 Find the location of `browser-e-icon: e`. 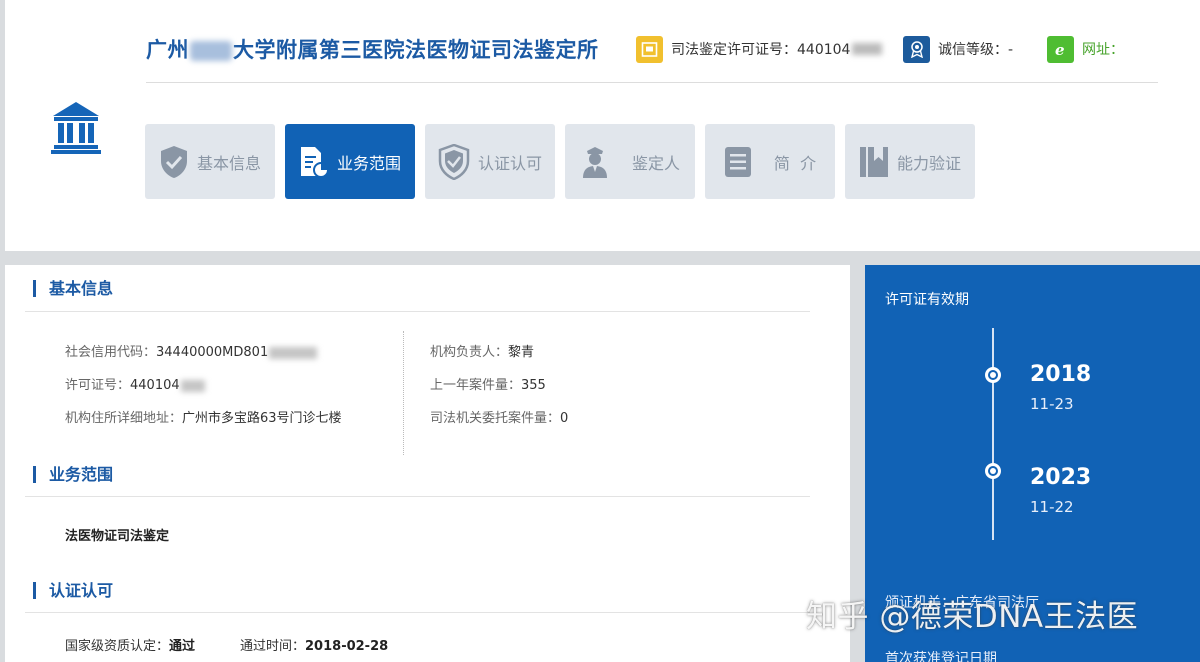

browser-e-icon: e is located at coordinates (1060, 49).